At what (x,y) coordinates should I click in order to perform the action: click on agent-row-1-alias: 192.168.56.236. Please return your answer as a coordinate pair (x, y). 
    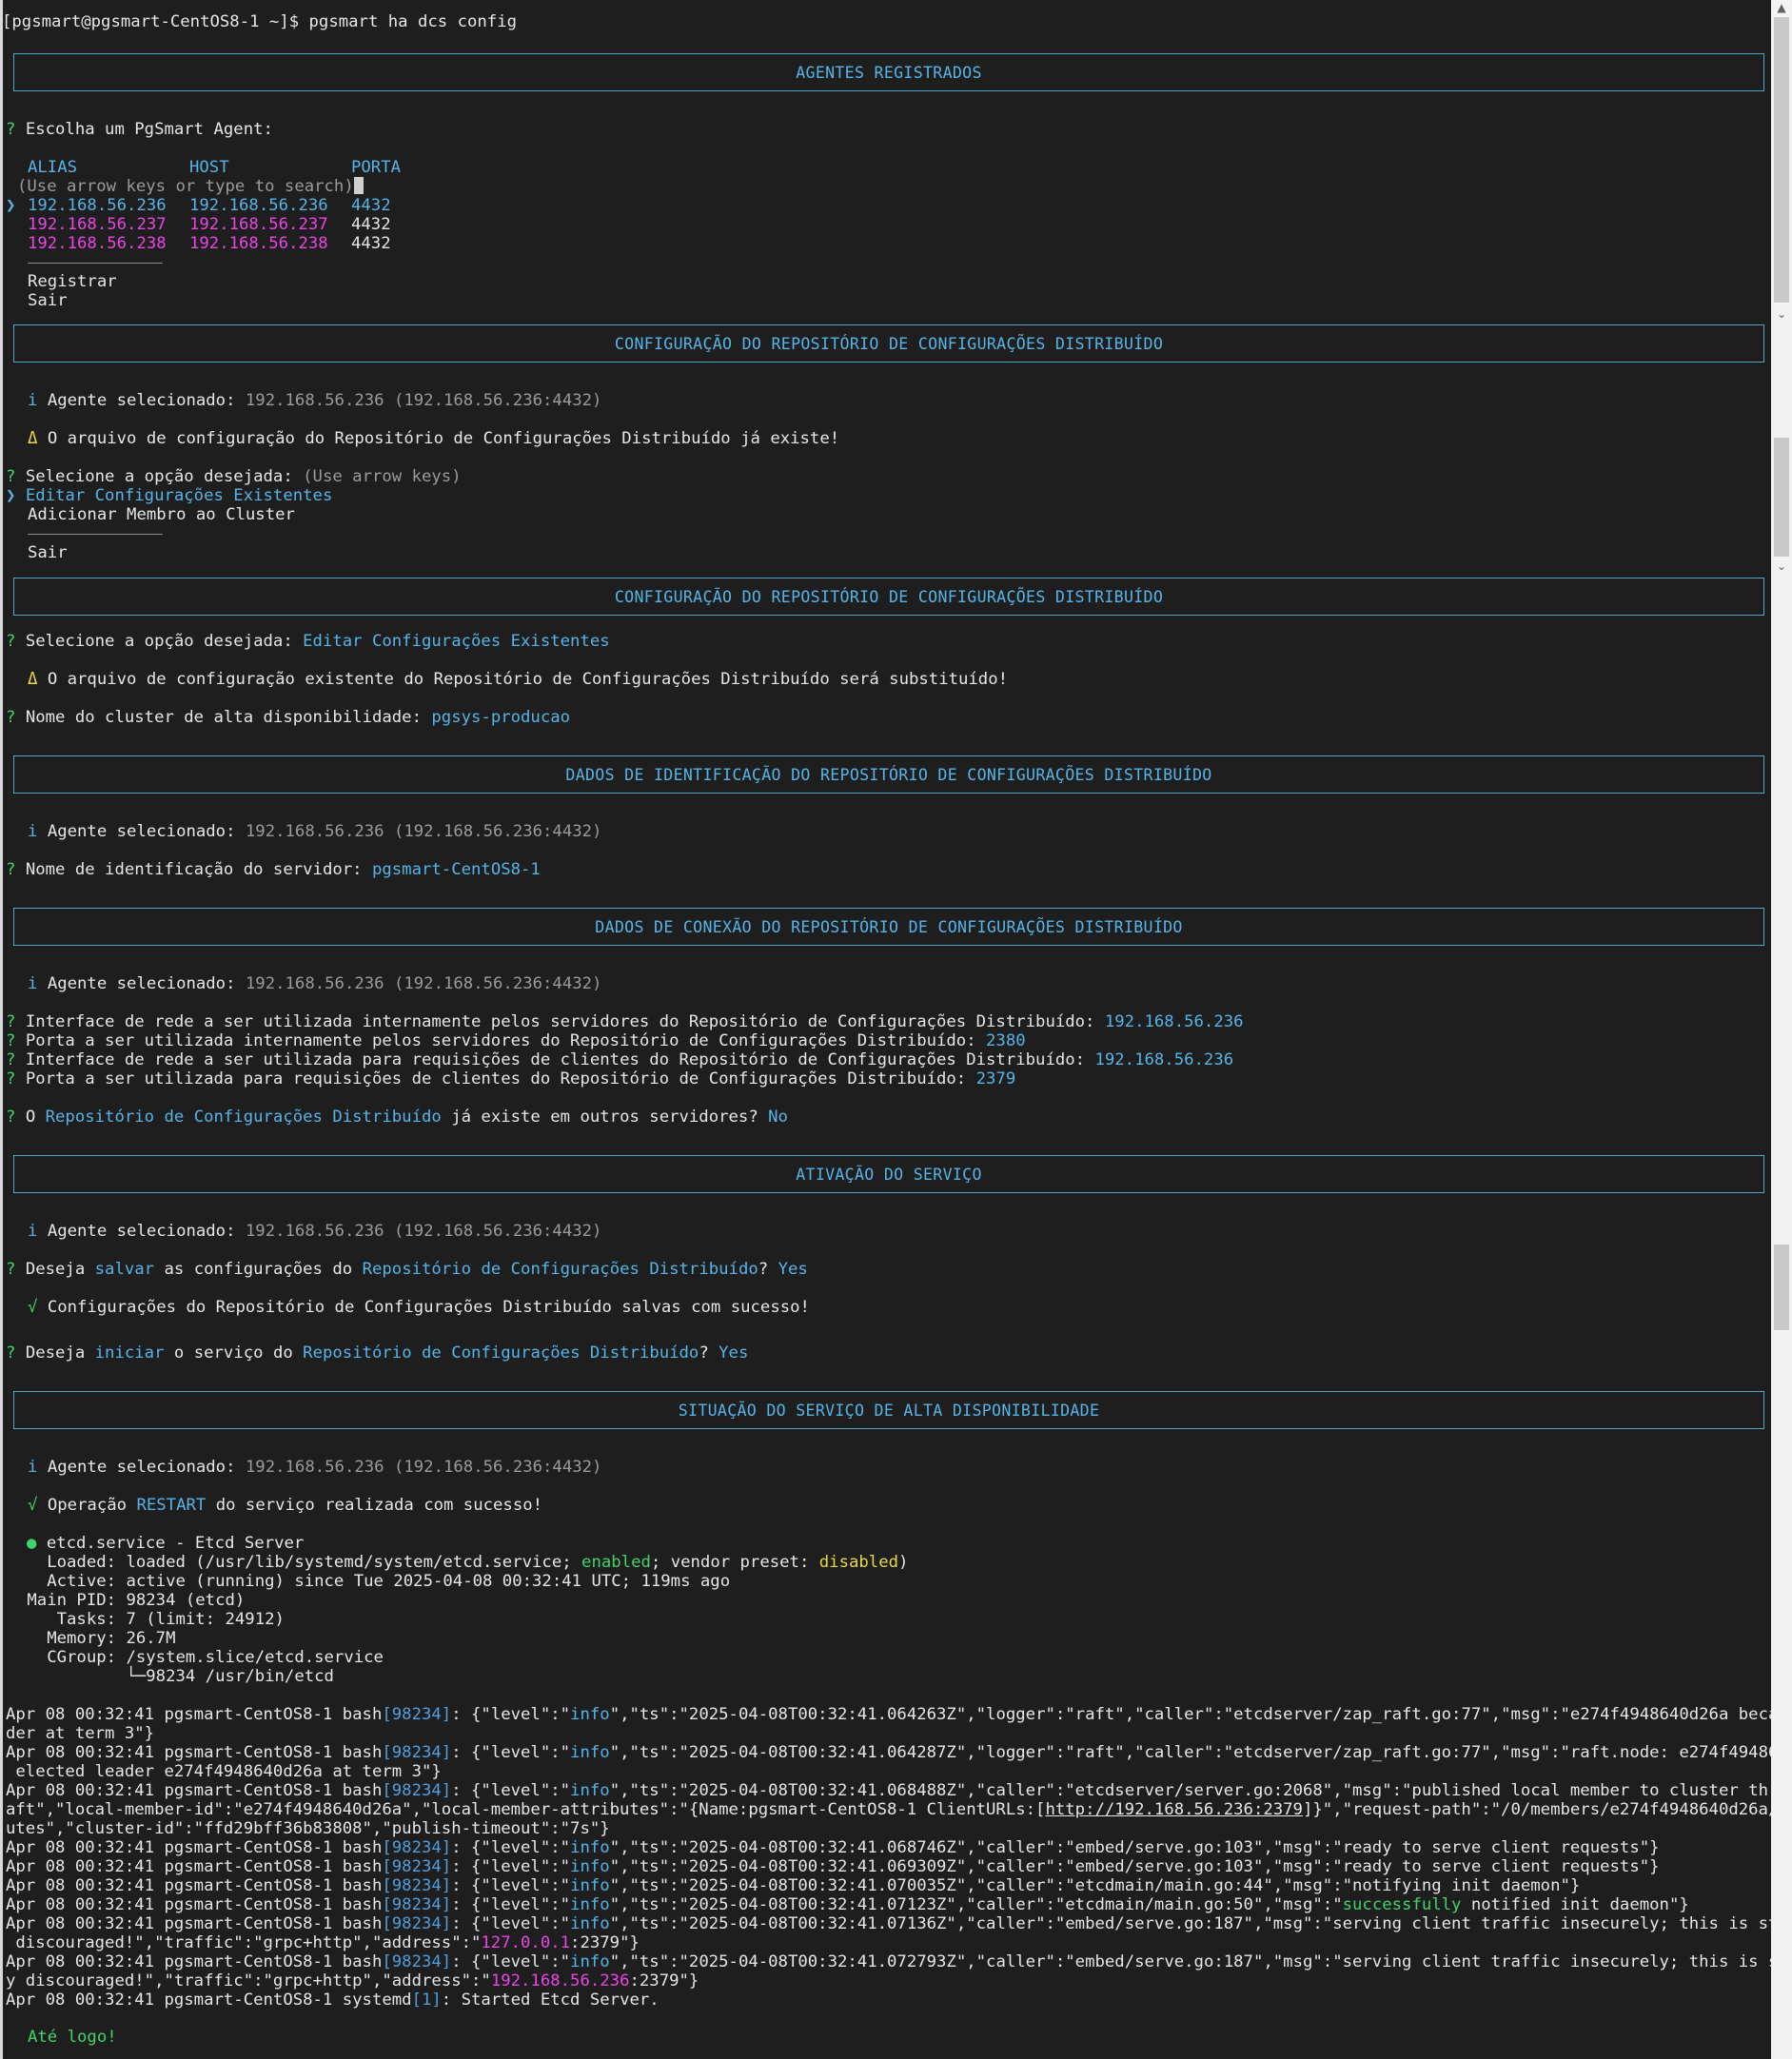
    Looking at the image, I should click on (97, 205).